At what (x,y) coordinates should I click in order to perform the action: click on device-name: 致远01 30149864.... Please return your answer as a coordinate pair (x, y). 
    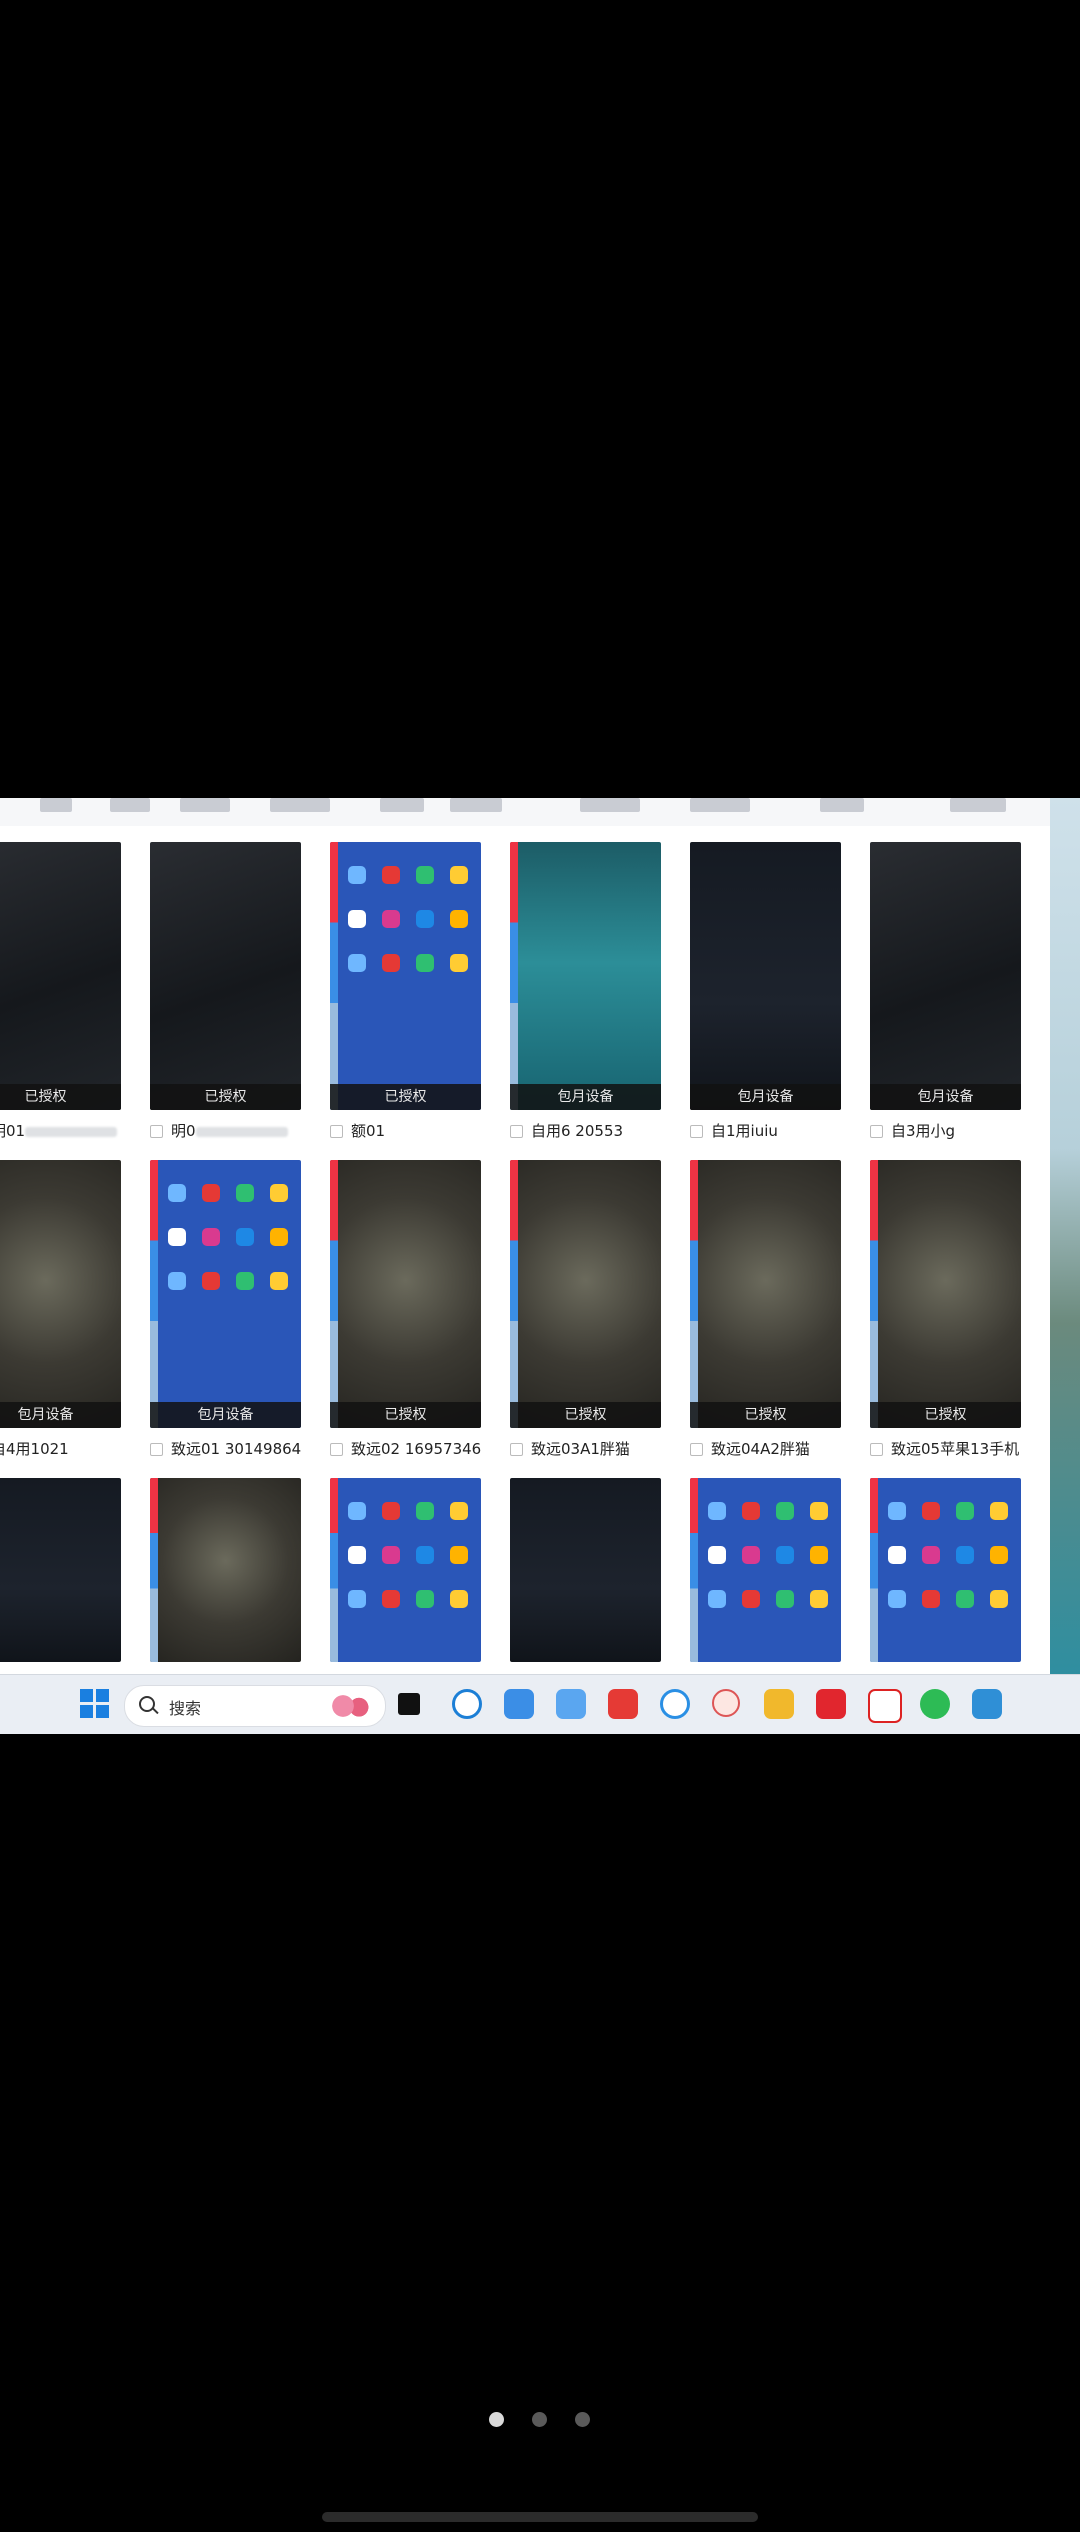
    Looking at the image, I should click on (225, 1448).